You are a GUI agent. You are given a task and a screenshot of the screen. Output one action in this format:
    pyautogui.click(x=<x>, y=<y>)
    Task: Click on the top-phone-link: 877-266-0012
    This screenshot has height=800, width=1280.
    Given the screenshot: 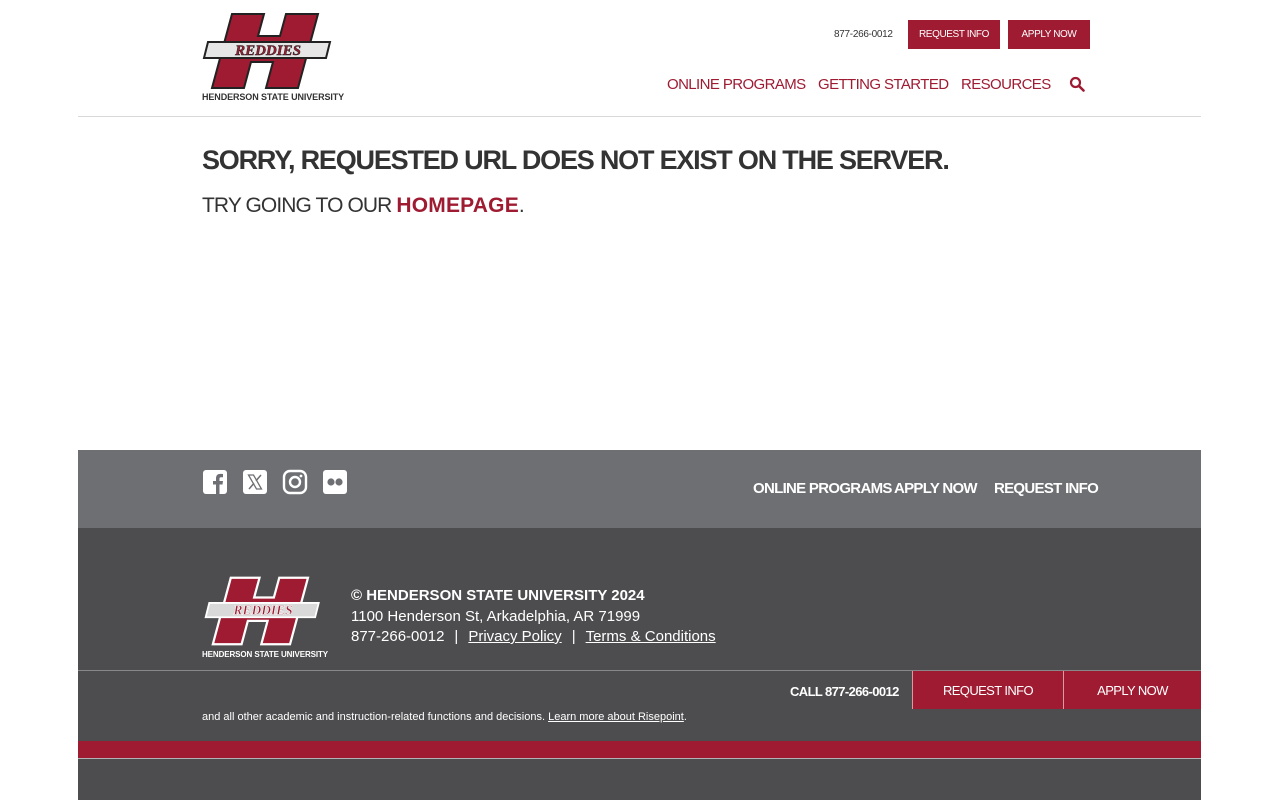 What is the action you would take?
    pyautogui.click(x=863, y=34)
    